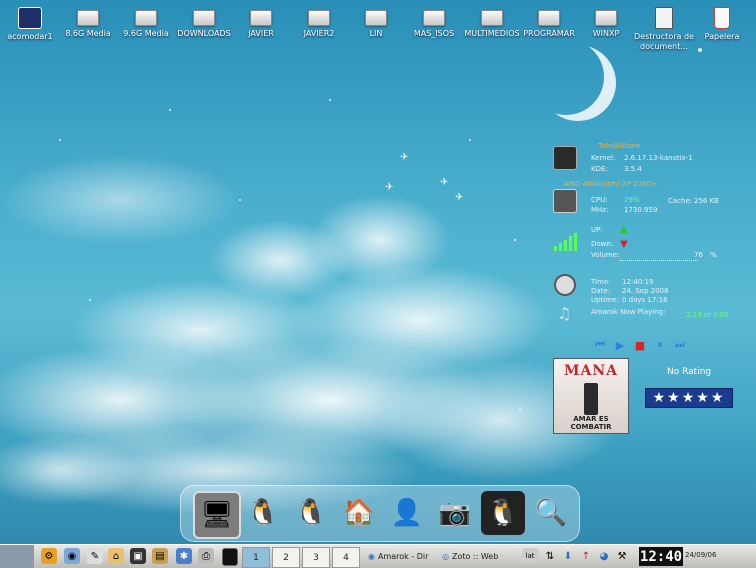  What do you see at coordinates (319, 23) in the screenshot?
I see `desktop-icon-javier2: JAVIER2` at bounding box center [319, 23].